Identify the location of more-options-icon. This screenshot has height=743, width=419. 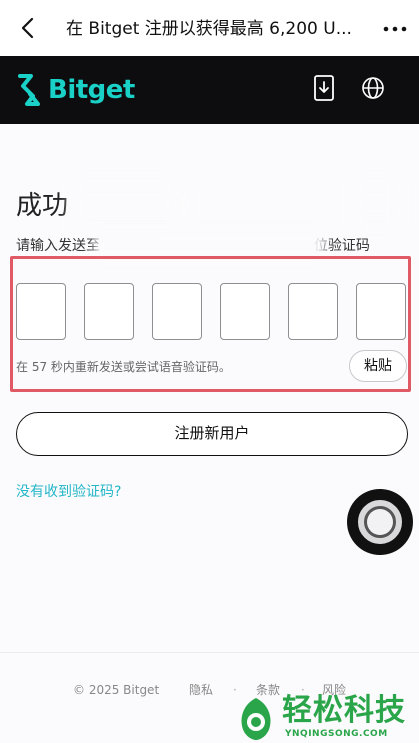
(395, 28).